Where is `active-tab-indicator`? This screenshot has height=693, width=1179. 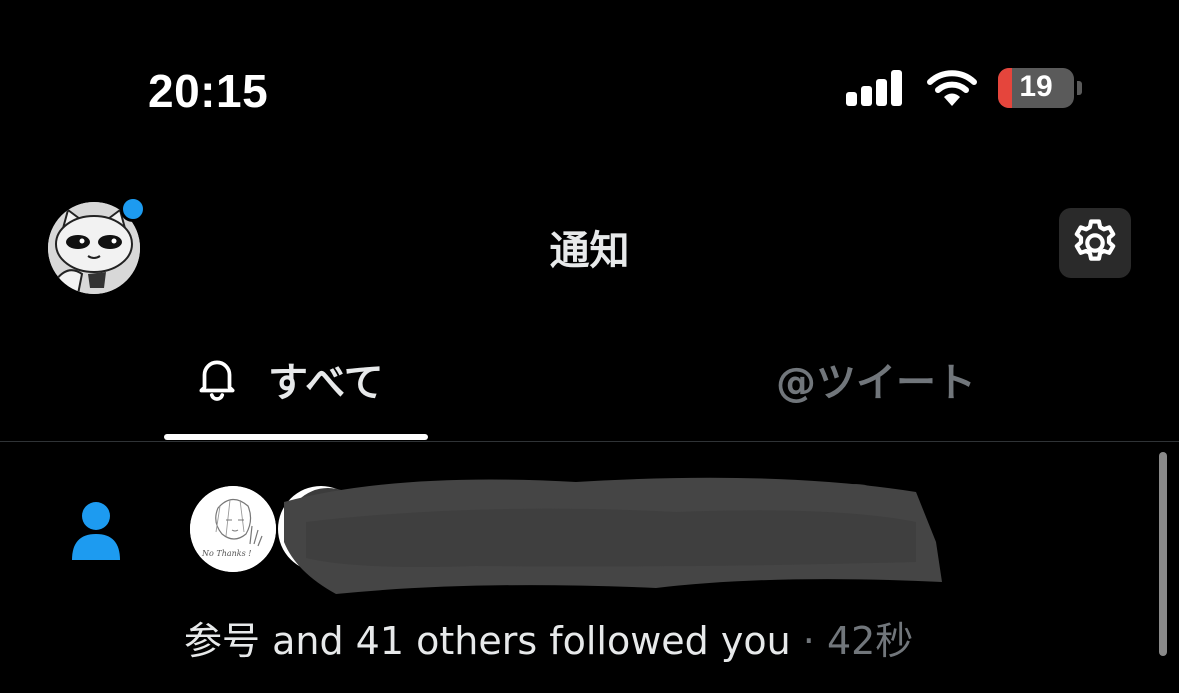 active-tab-indicator is located at coordinates (296, 437).